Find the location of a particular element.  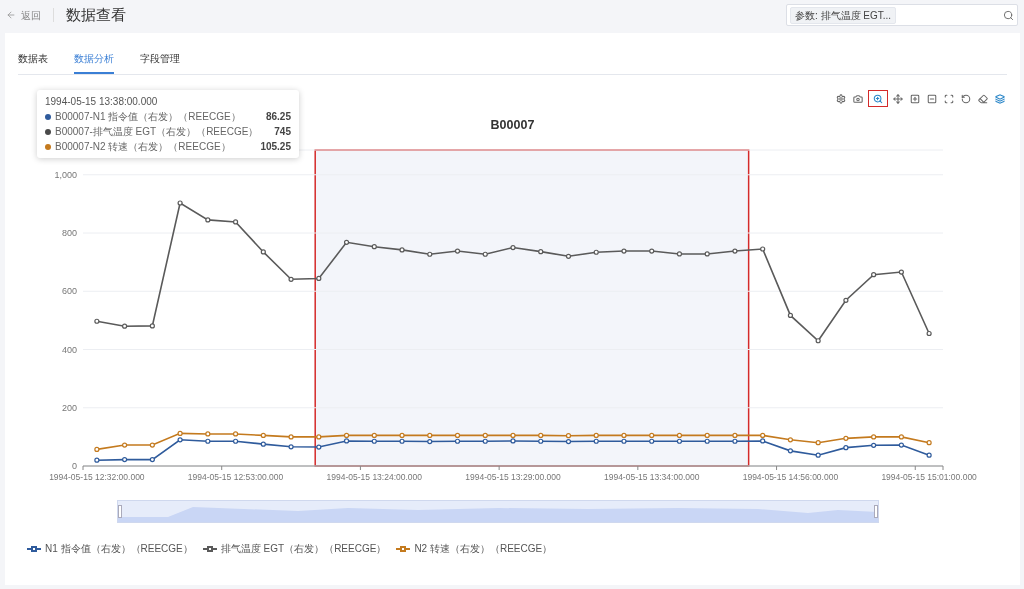

x-axis-label: 1994-05-15 15:01:00.000 is located at coordinates (929, 477).